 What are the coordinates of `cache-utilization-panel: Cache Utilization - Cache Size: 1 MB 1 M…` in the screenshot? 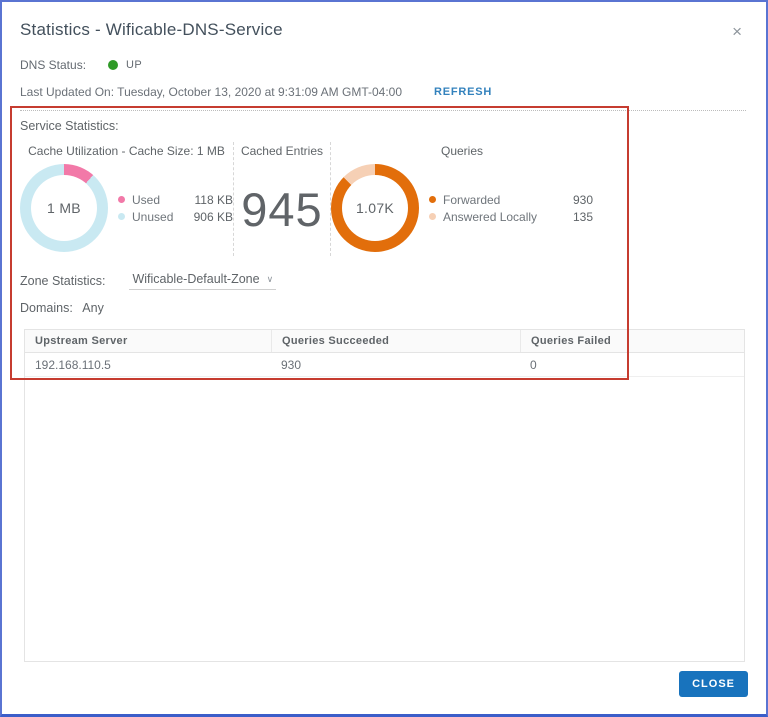 It's located at (126, 199).